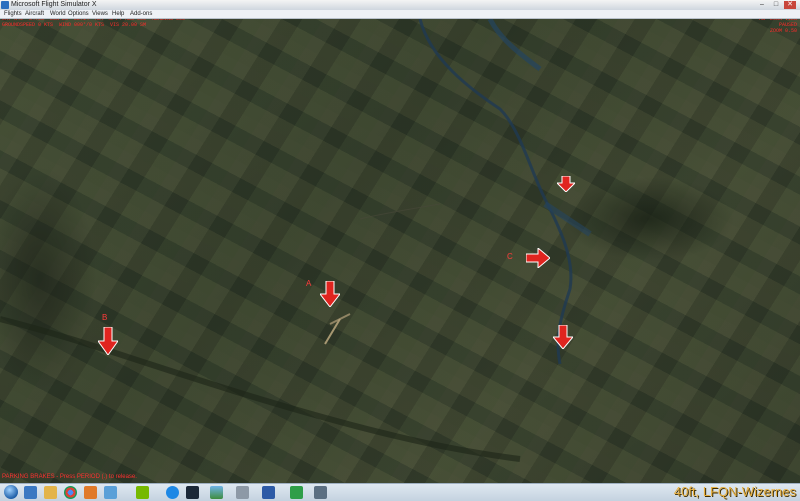 This screenshot has width=800, height=501. I want to click on landscape-icon, so click(216, 492).